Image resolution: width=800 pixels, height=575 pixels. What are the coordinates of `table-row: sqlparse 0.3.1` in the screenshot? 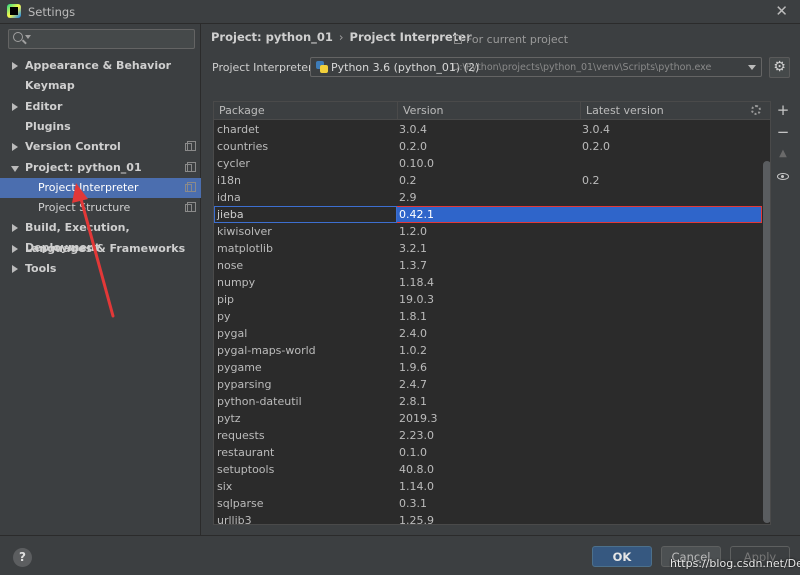 It's located at (488, 503).